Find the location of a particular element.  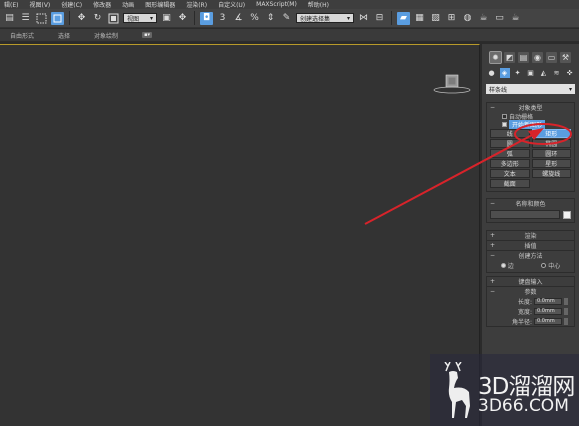

lights-icon: ✦ is located at coordinates (518, 73).